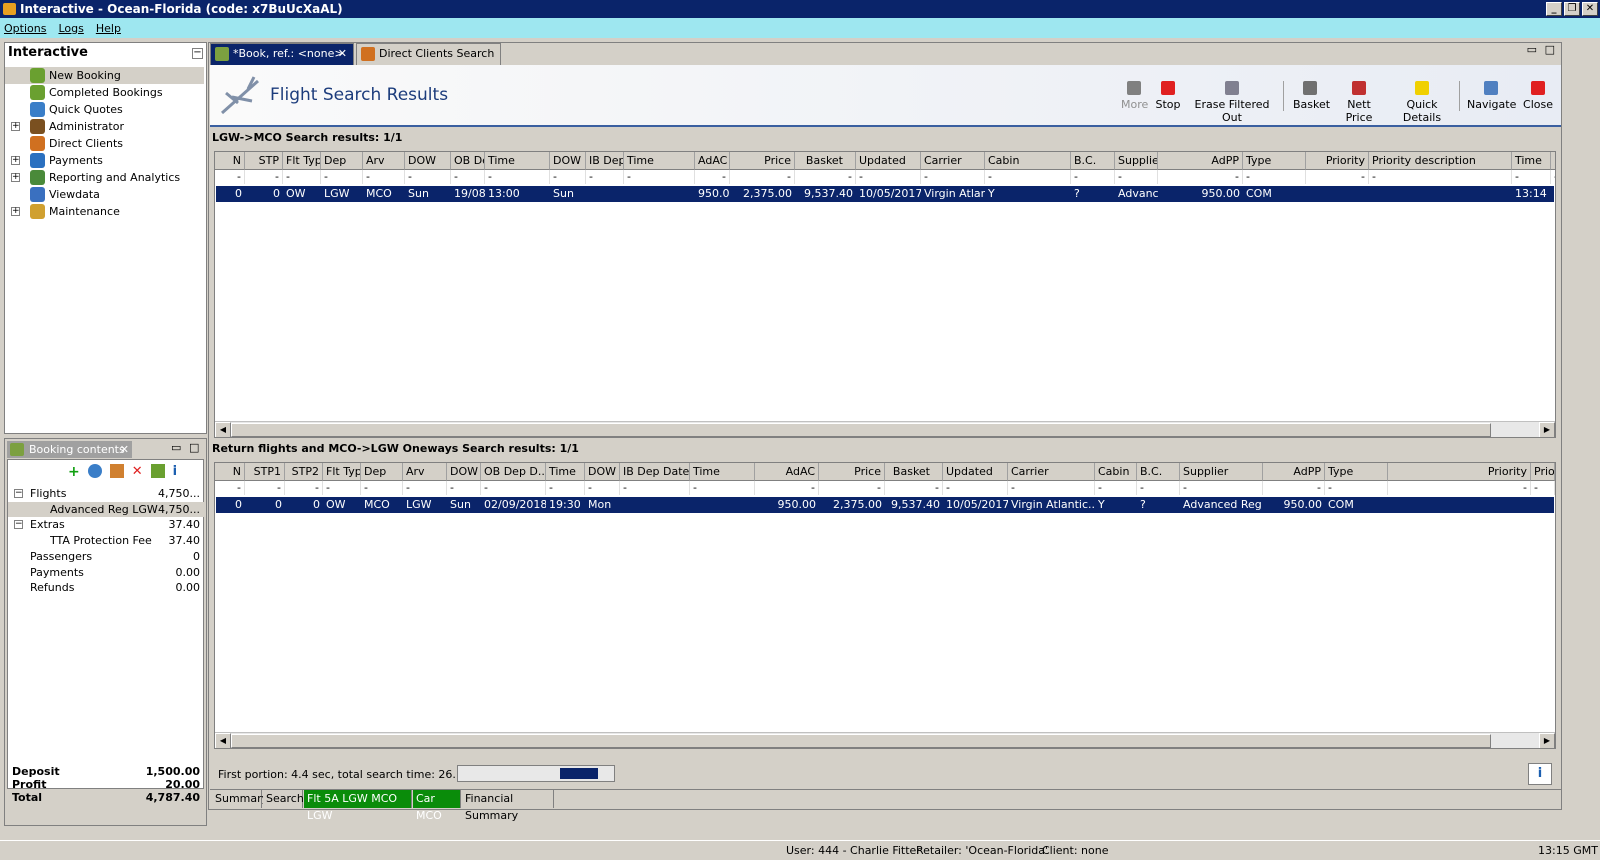  Describe the element at coordinates (194, 447) in the screenshot. I see `maximize-panel-button: □` at that location.